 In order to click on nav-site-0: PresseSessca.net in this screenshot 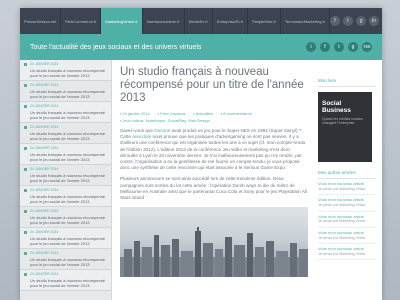, I will do `click(41, 21)`.